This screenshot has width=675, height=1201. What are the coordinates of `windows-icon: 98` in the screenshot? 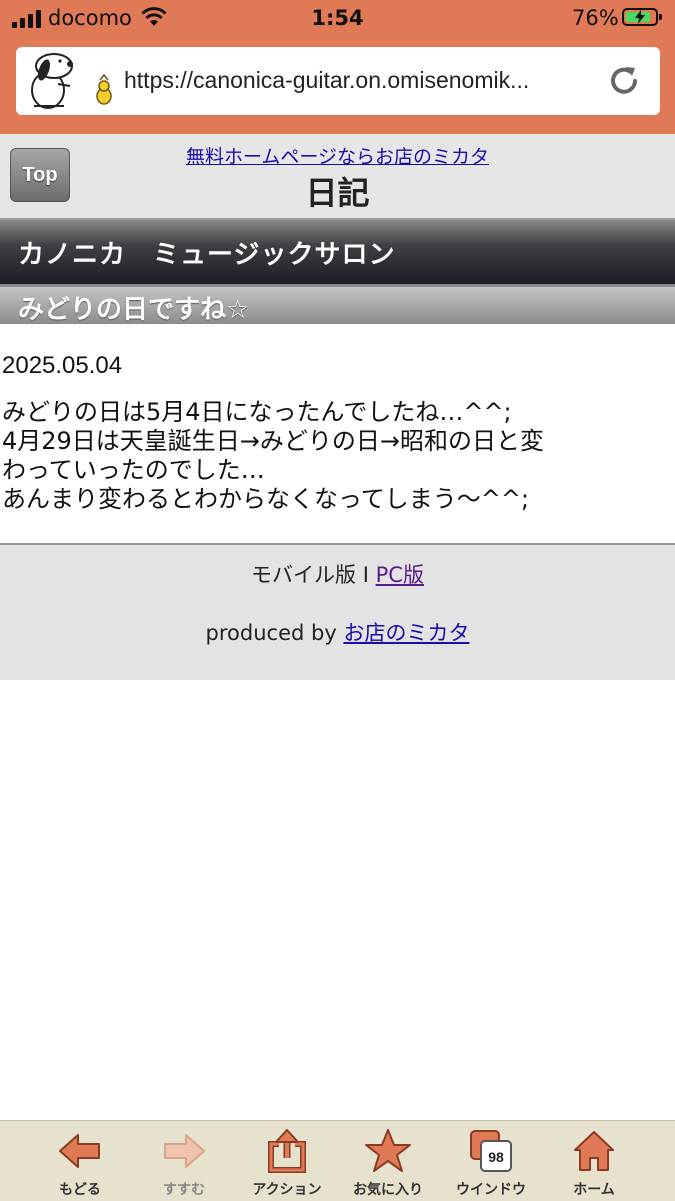 It's located at (491, 1151).